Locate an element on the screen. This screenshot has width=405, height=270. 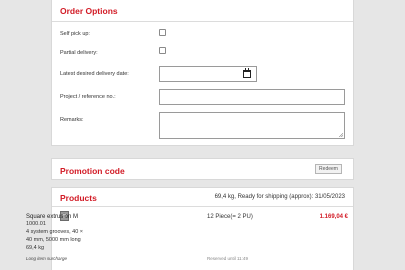
product-price: 1.169,04 € is located at coordinates (333, 217).